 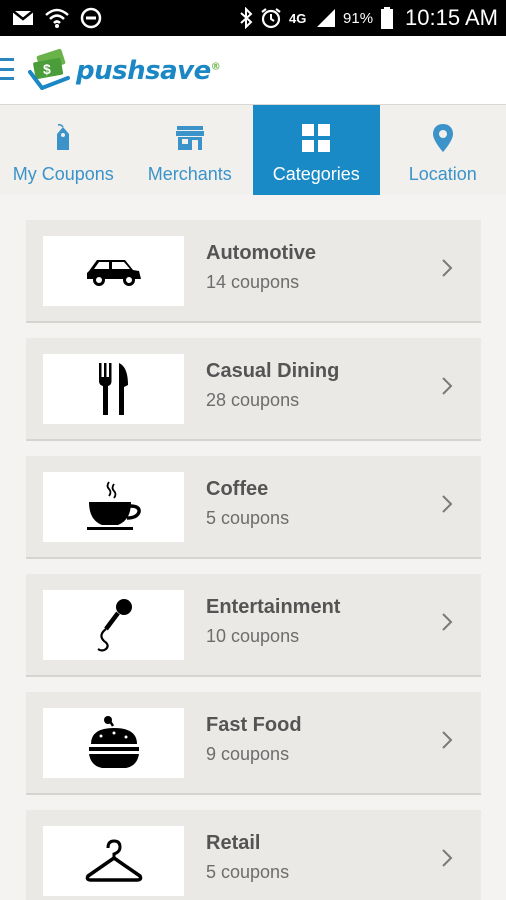 What do you see at coordinates (63, 174) in the screenshot?
I see `tab-label: My Coupons` at bounding box center [63, 174].